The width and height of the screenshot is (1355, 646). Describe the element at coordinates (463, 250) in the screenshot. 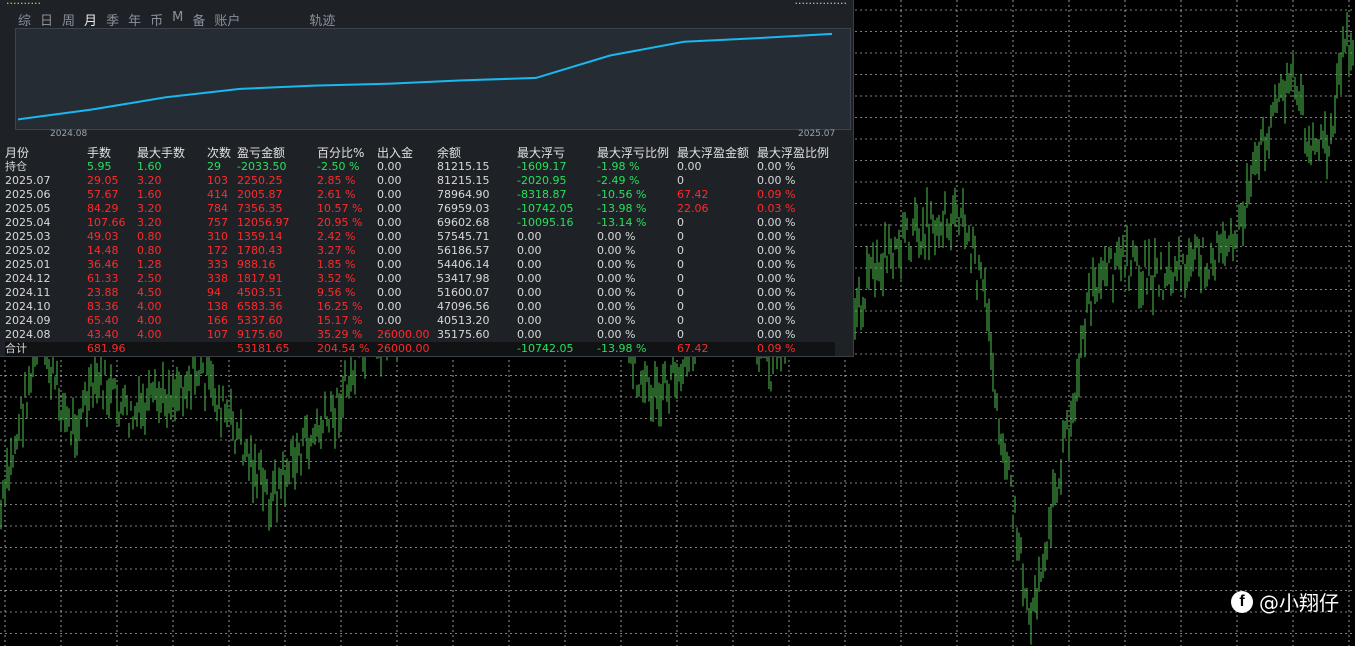

I see `cell-balance: 56186.57` at that location.